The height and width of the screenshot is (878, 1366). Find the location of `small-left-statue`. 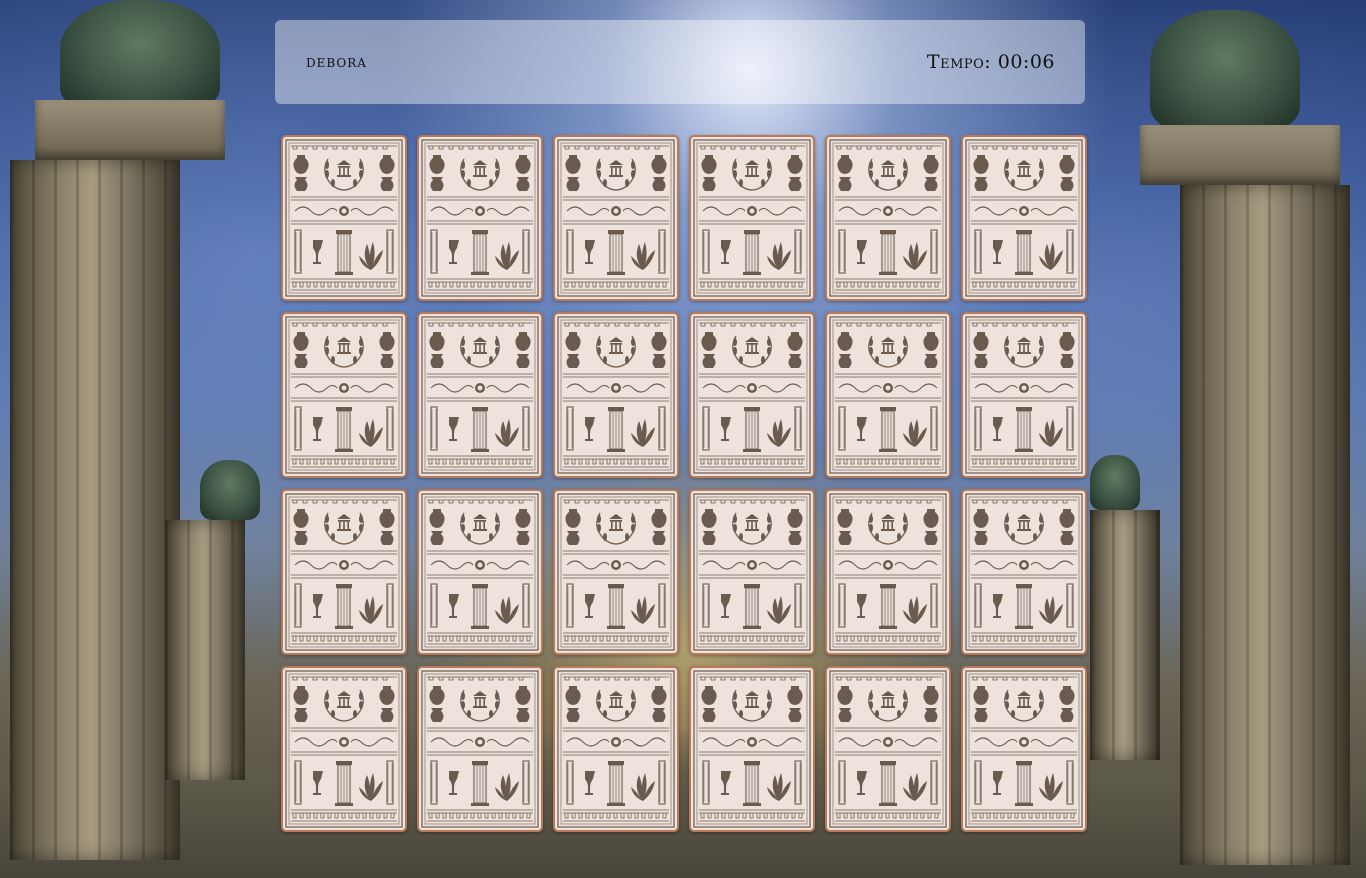

small-left-statue is located at coordinates (230, 490).